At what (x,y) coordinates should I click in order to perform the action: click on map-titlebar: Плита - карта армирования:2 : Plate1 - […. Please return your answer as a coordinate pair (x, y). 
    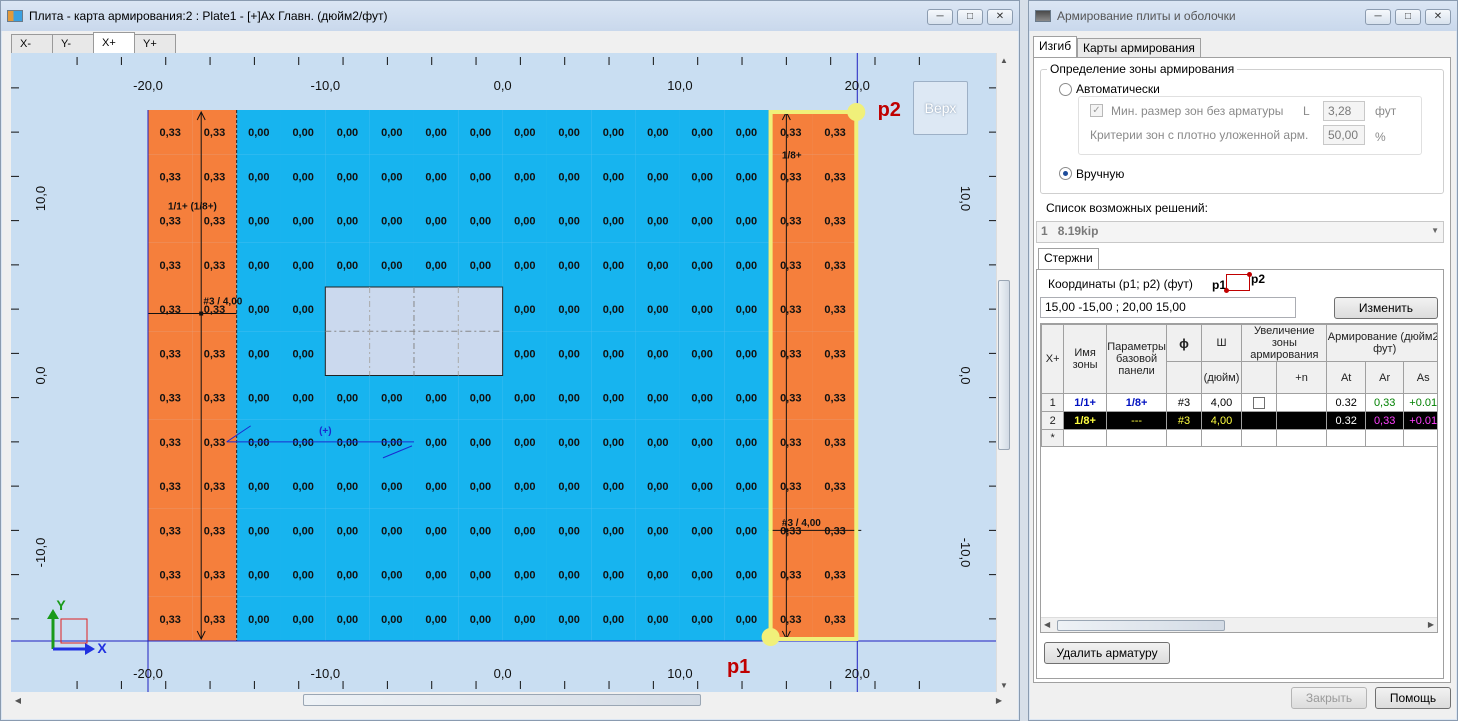
    Looking at the image, I should click on (510, 16).